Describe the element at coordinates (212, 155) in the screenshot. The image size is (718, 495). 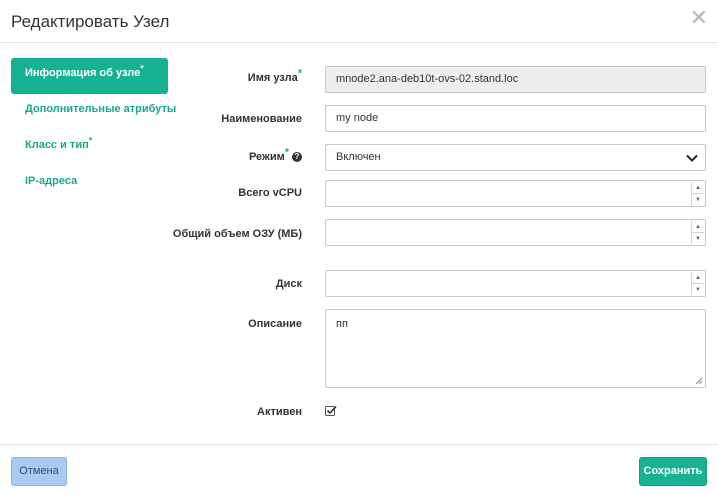
I see `mode-label: Режим*?` at that location.